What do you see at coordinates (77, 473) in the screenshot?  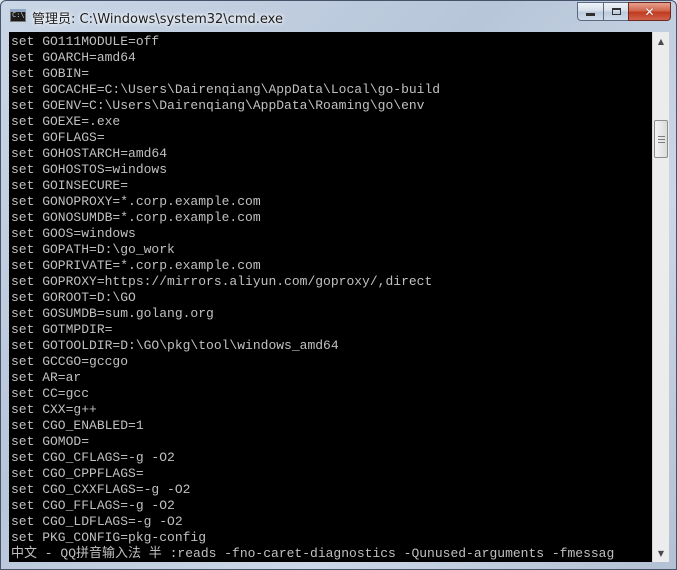 I see `console-line: set CGO_CPPFLAGS=` at bounding box center [77, 473].